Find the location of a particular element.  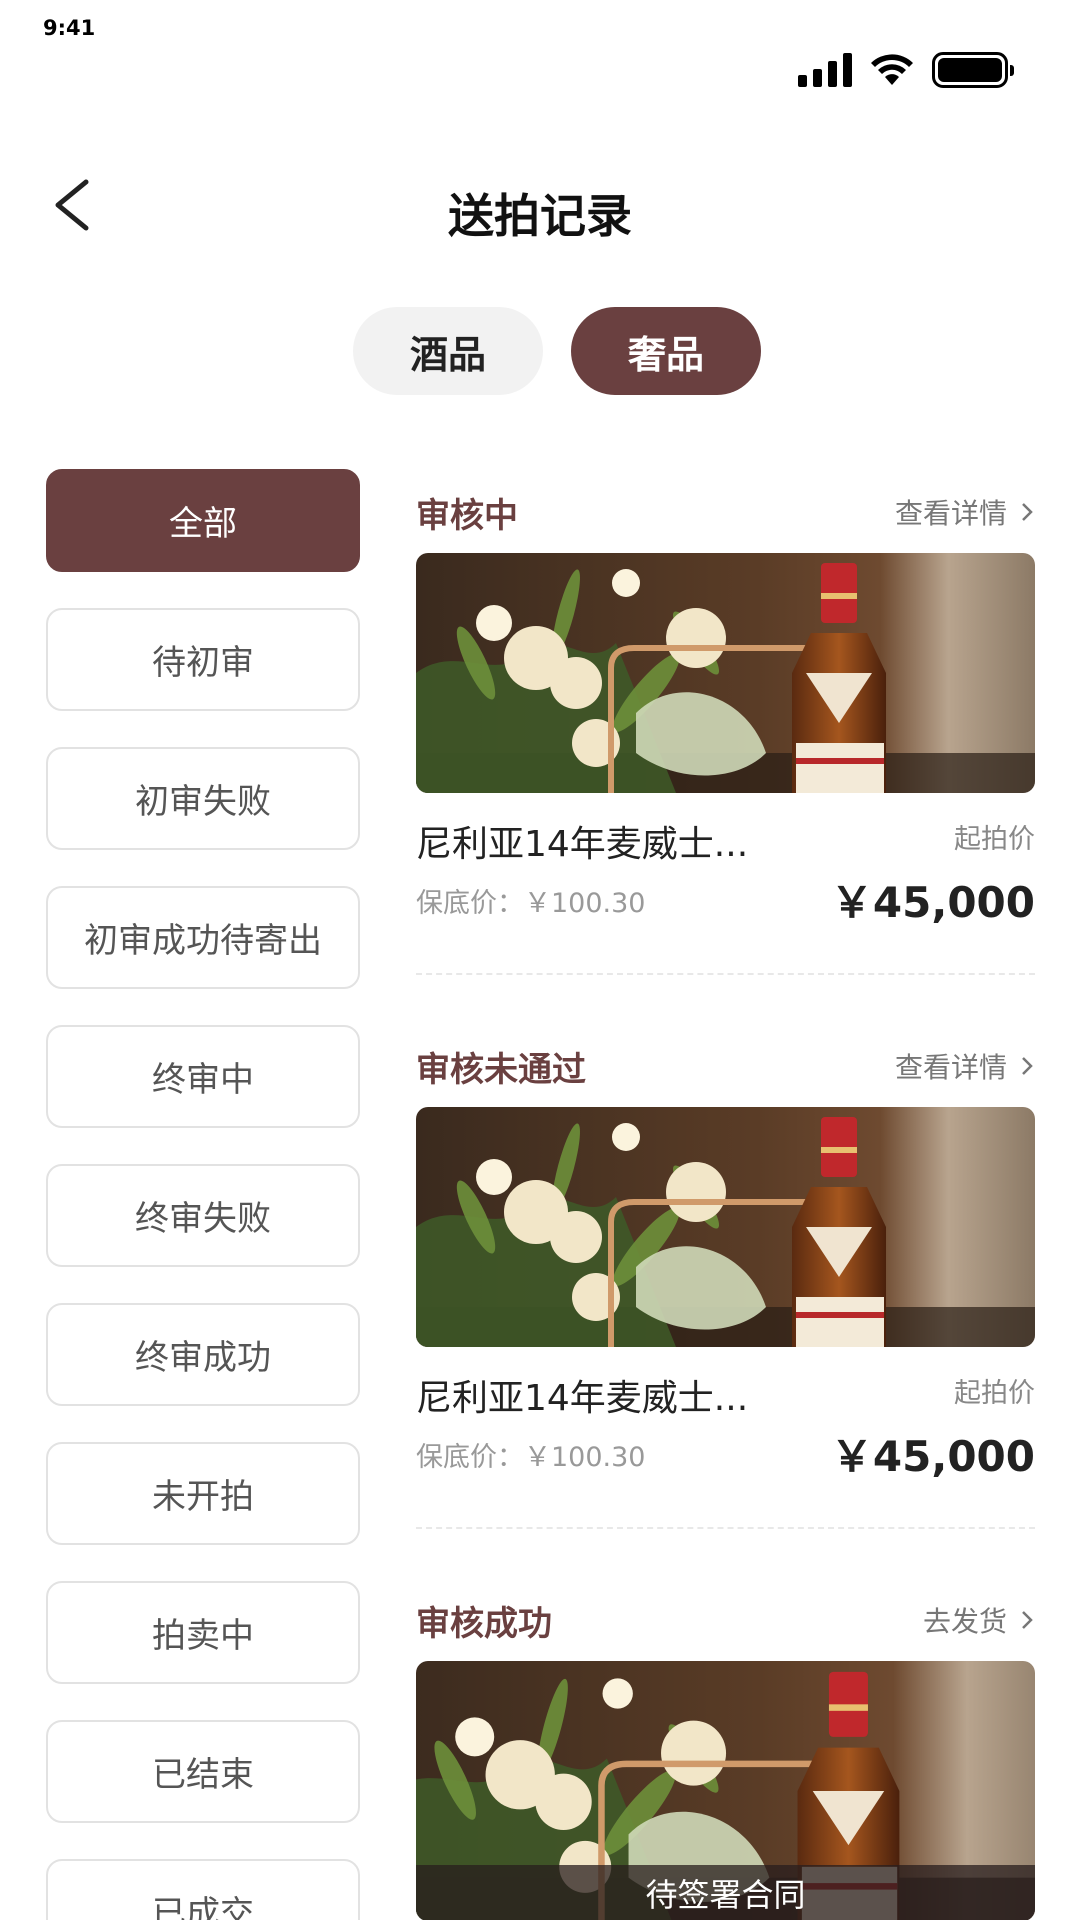

contract-pending-banner: 待签署合同 is located at coordinates (725, 1892).